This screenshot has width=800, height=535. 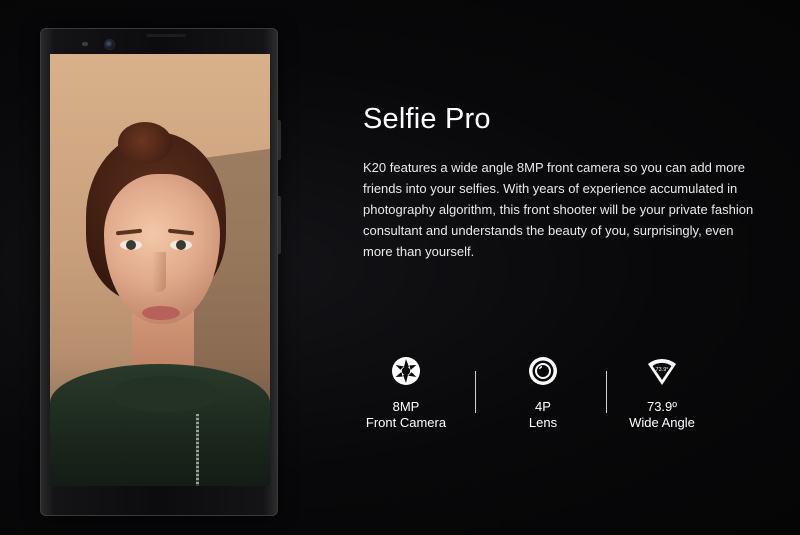 What do you see at coordinates (662, 406) in the screenshot?
I see `spec-value: 73.9º` at bounding box center [662, 406].